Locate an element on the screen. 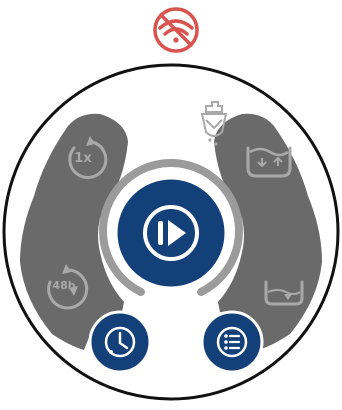 This screenshot has width=342, height=410. menu-button is located at coordinates (232, 342).